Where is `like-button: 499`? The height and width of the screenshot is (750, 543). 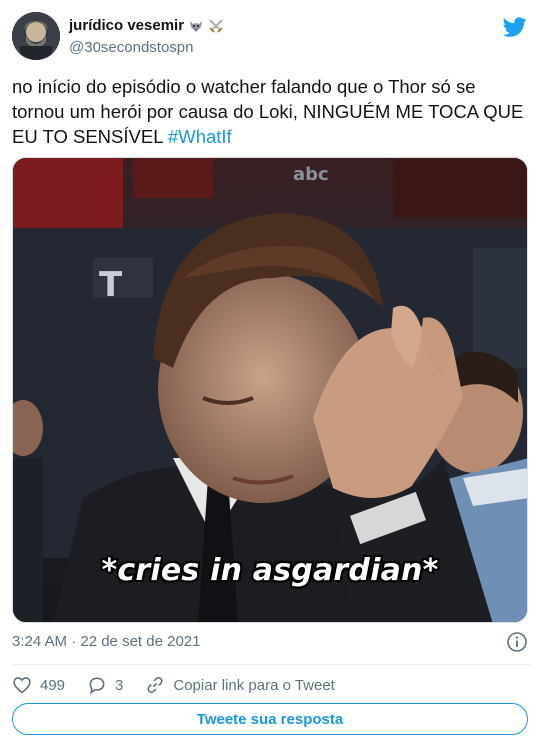
like-button: 499 is located at coordinates (38, 685).